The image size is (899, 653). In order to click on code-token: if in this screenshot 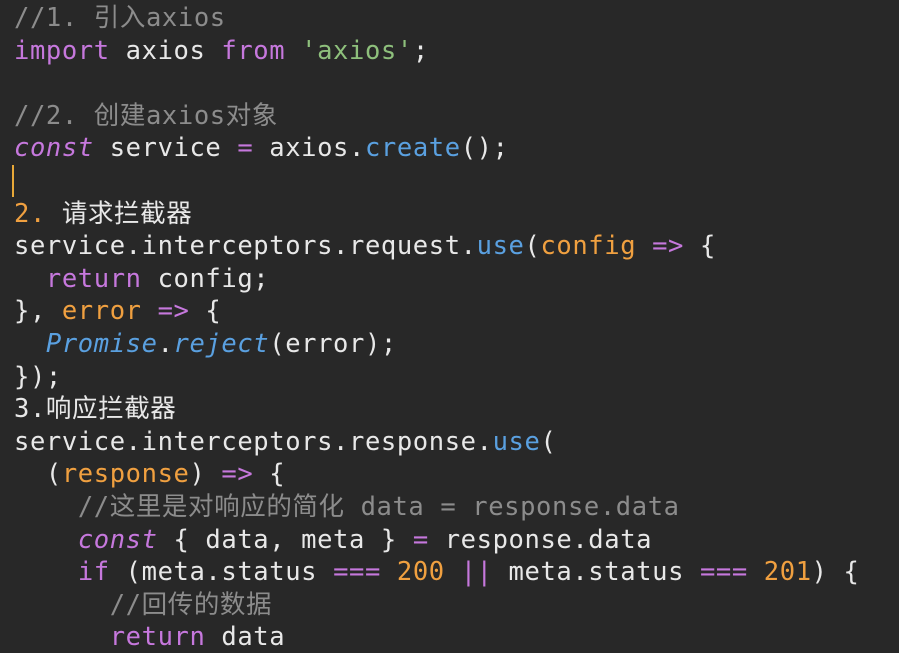, I will do `click(93, 572)`.